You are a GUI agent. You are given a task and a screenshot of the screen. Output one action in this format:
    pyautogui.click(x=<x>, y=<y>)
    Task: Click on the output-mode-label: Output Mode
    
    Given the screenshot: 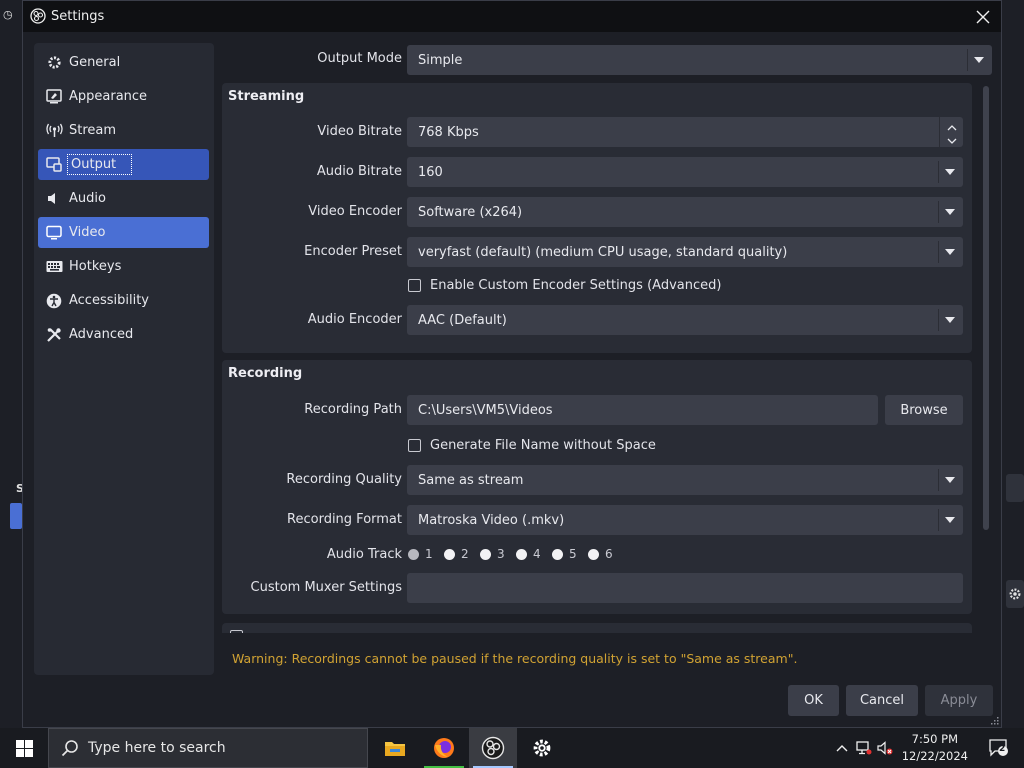 What is the action you would take?
    pyautogui.click(x=359, y=58)
    